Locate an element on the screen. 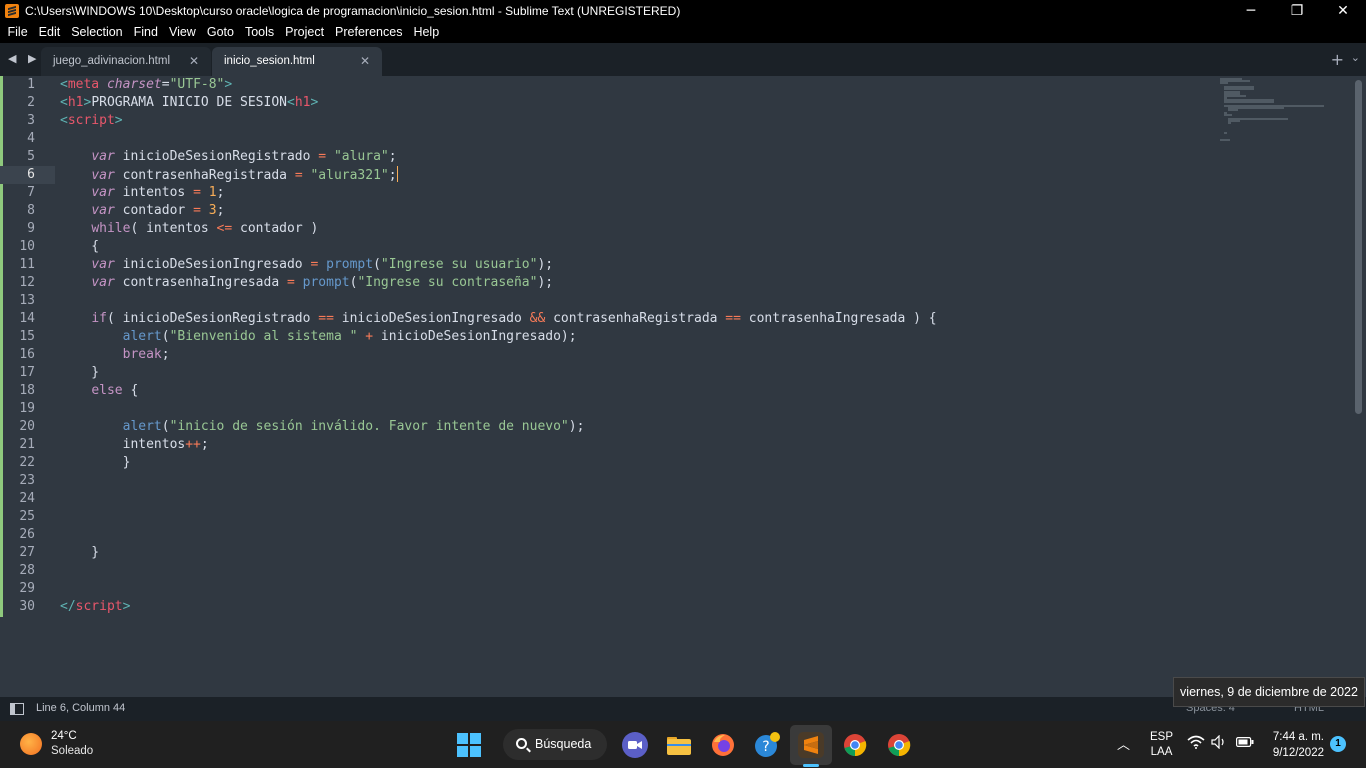 This screenshot has width=1366, height=768. menu-edit: Edit is located at coordinates (49, 32).